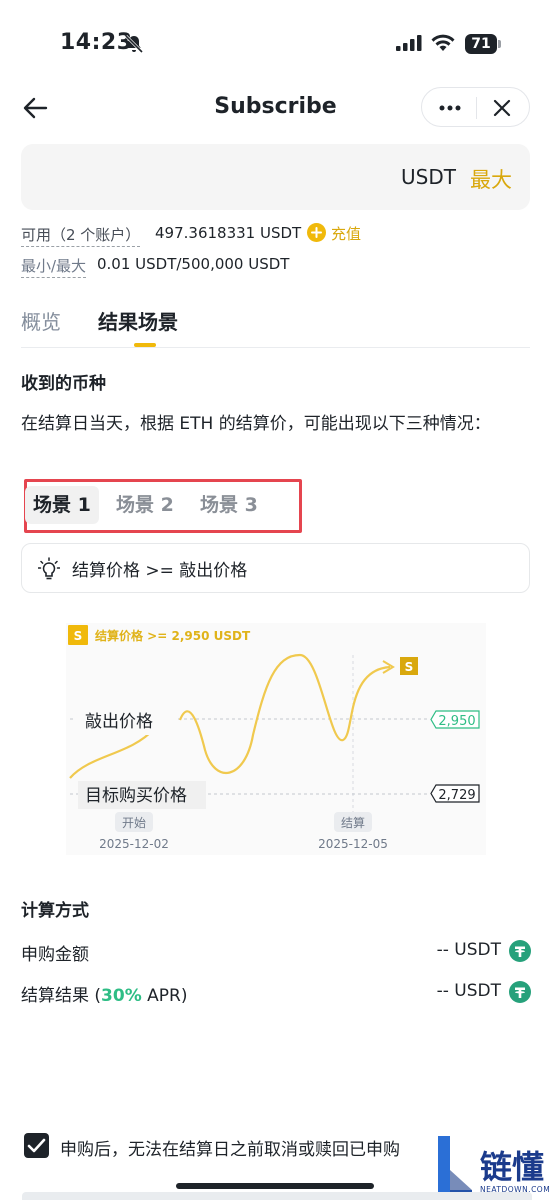  What do you see at coordinates (491, 179) in the screenshot?
I see `max-button: 最大` at bounding box center [491, 179].